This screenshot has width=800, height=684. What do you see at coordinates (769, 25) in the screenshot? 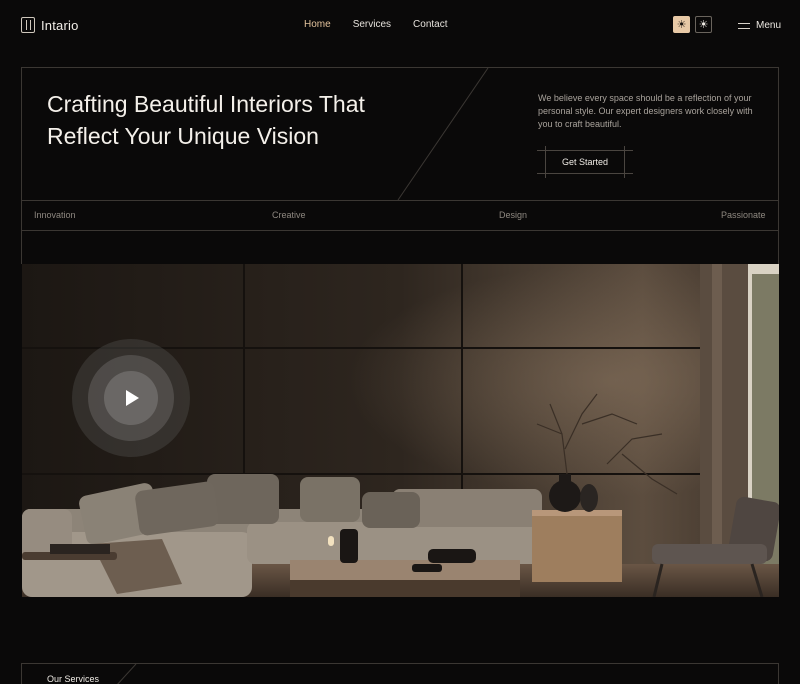
I see `menu-label: Menu` at bounding box center [769, 25].